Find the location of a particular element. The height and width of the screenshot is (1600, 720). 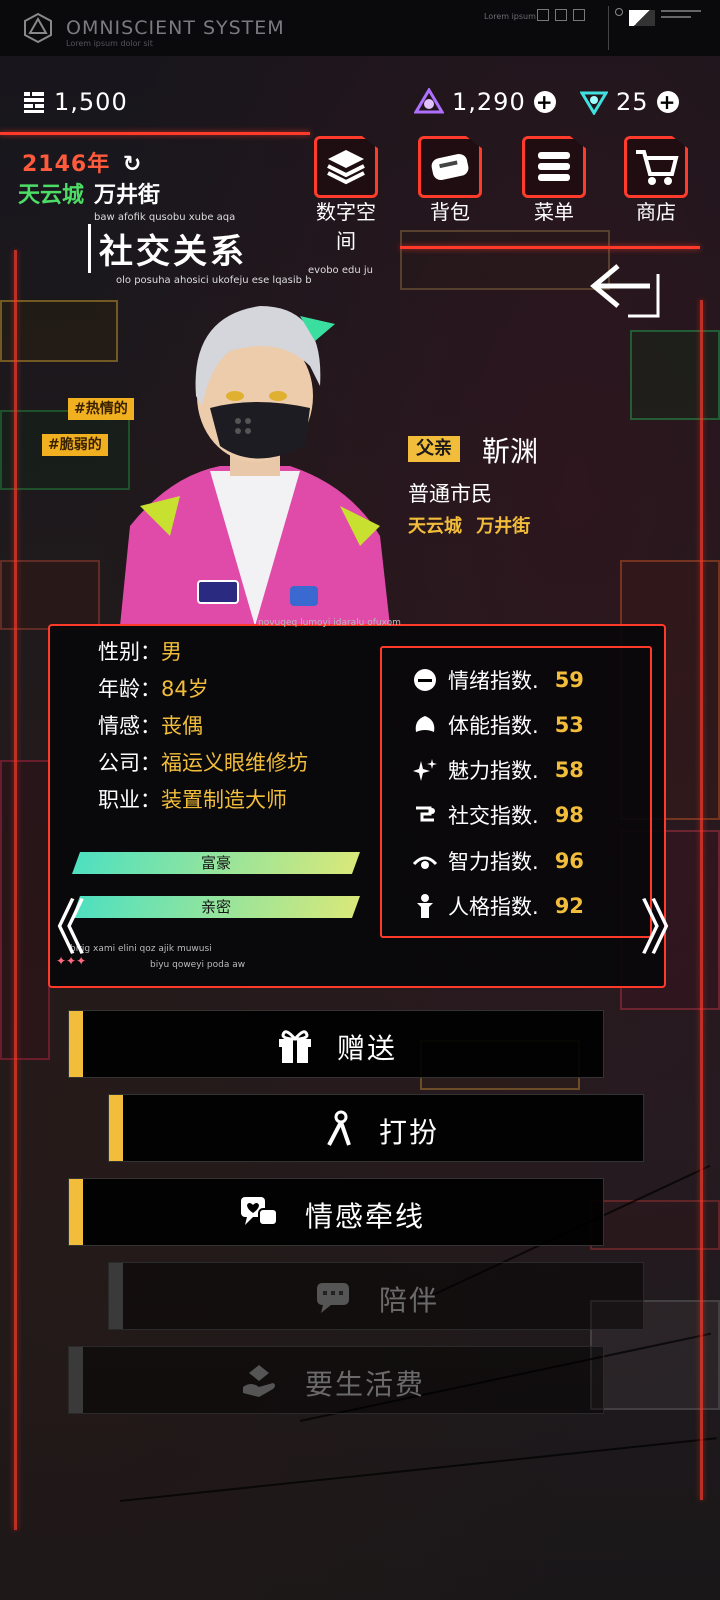

crystals-value: 25 is located at coordinates (632, 102).